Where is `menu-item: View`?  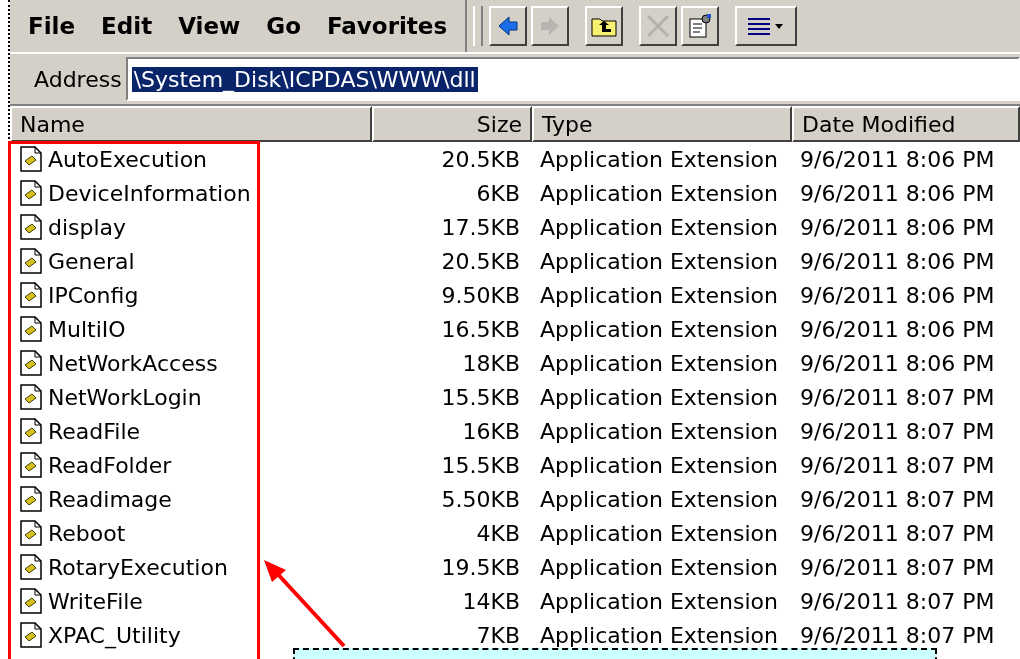 menu-item: View is located at coordinates (209, 26).